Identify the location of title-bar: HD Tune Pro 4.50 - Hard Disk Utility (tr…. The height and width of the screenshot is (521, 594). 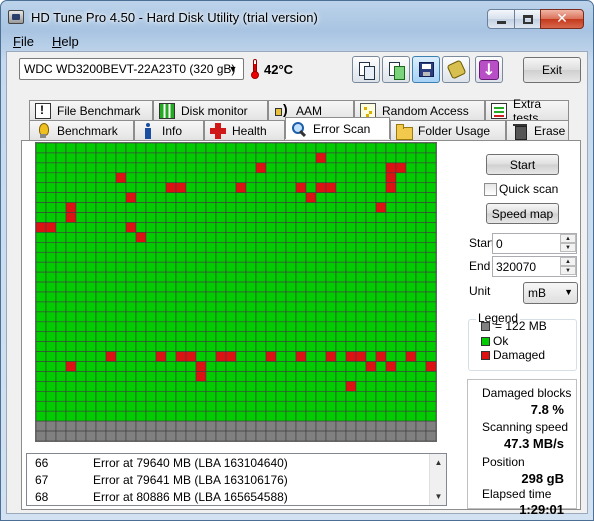
(297, 17).